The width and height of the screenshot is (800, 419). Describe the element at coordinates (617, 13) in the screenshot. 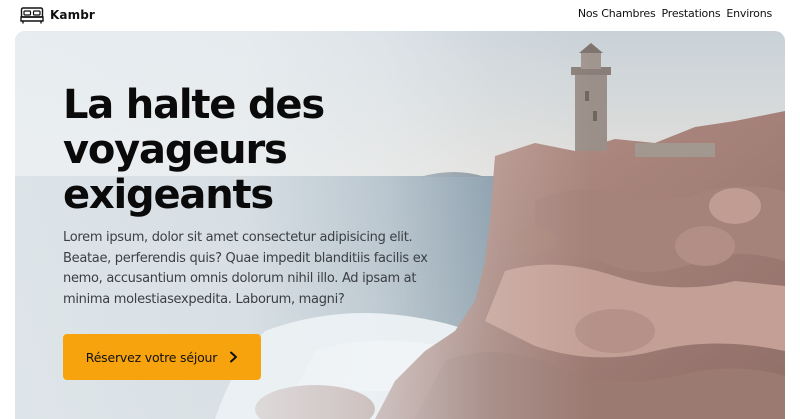

I see `nav-link-chambres: Nos Chambres` at that location.